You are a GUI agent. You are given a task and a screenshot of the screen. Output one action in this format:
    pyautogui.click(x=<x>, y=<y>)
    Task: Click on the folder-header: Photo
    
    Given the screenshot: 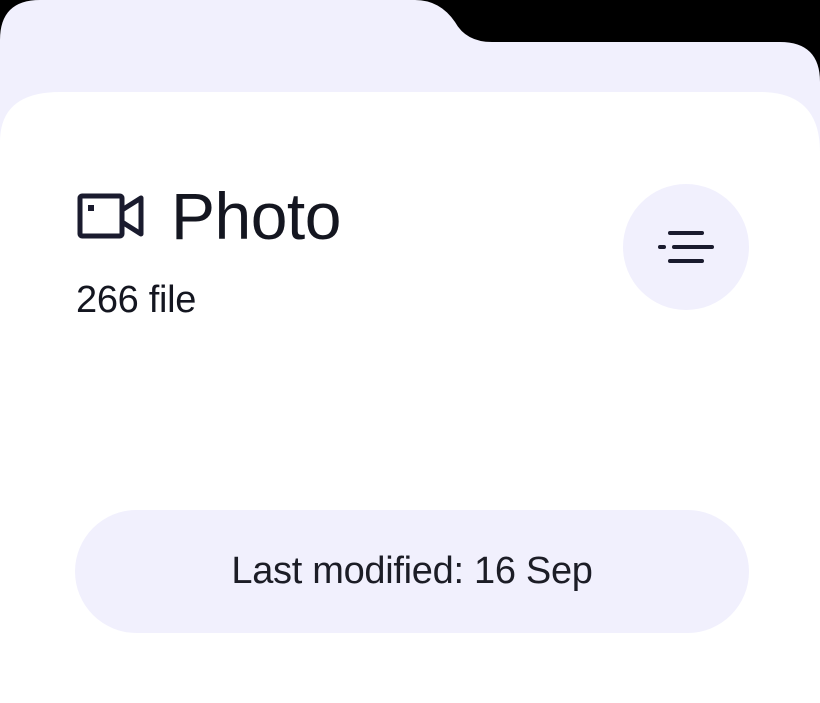 What is the action you would take?
    pyautogui.click(x=209, y=216)
    